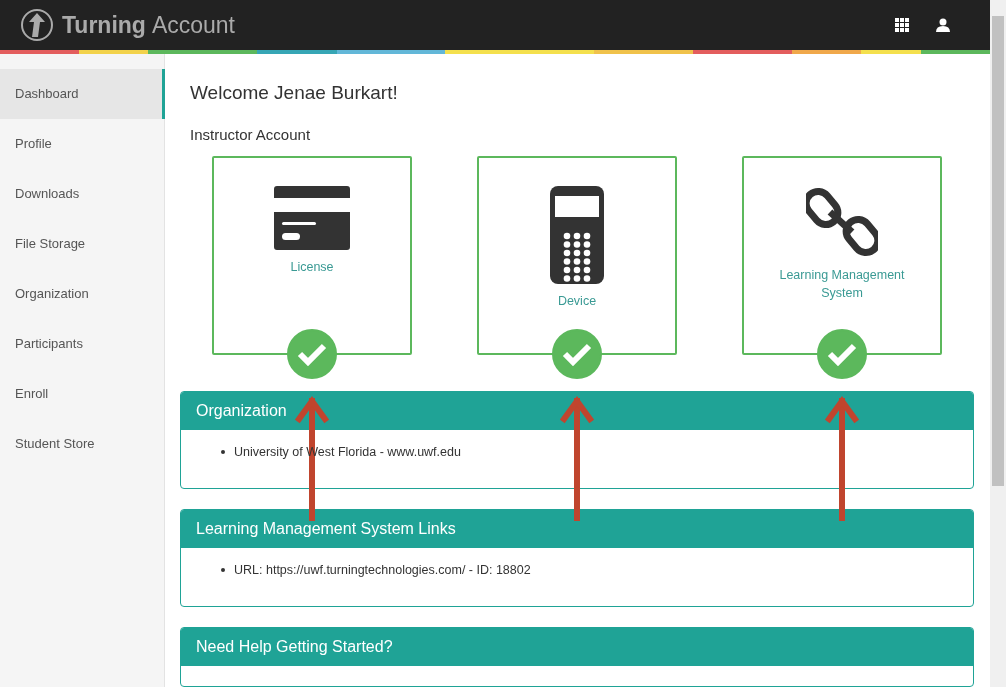  I want to click on panel-title: Organization, so click(577, 411).